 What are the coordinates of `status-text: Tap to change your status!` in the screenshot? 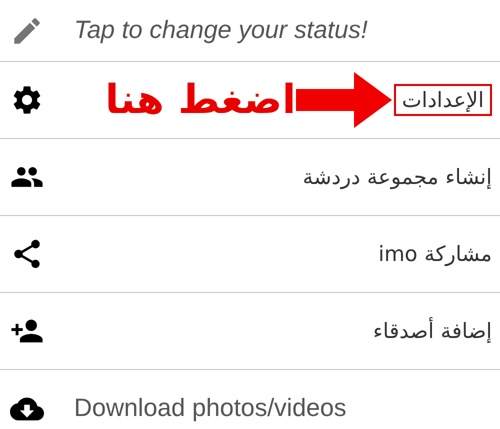 It's located at (221, 30).